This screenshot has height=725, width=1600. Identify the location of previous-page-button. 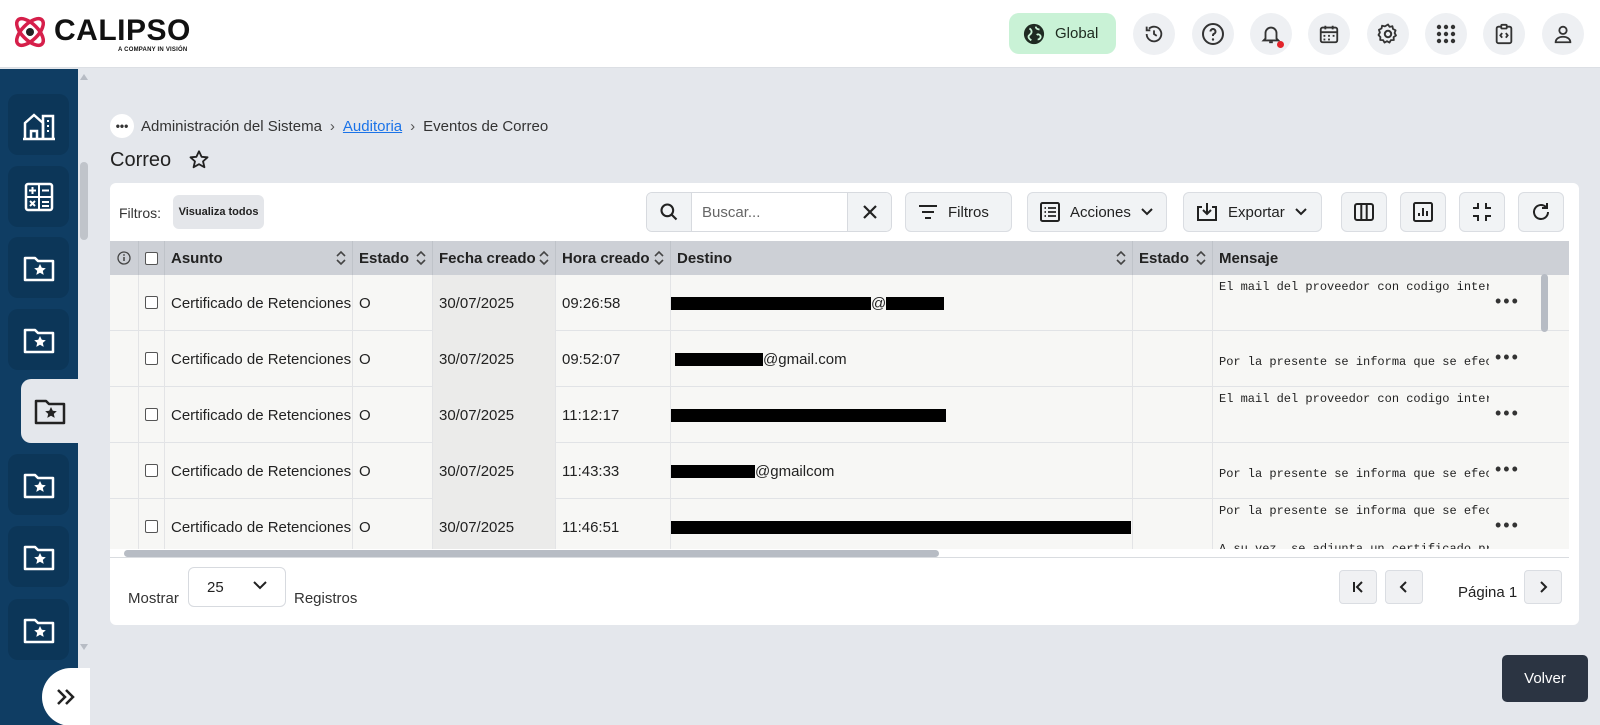
(1404, 587).